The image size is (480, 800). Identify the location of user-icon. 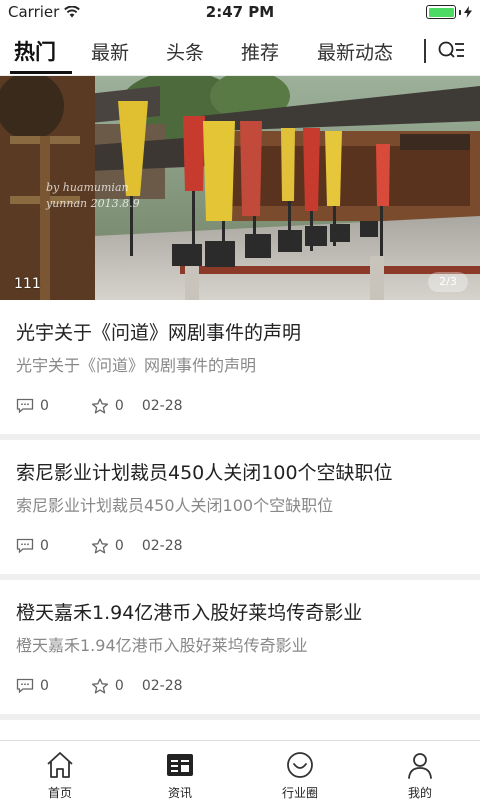
(420, 766).